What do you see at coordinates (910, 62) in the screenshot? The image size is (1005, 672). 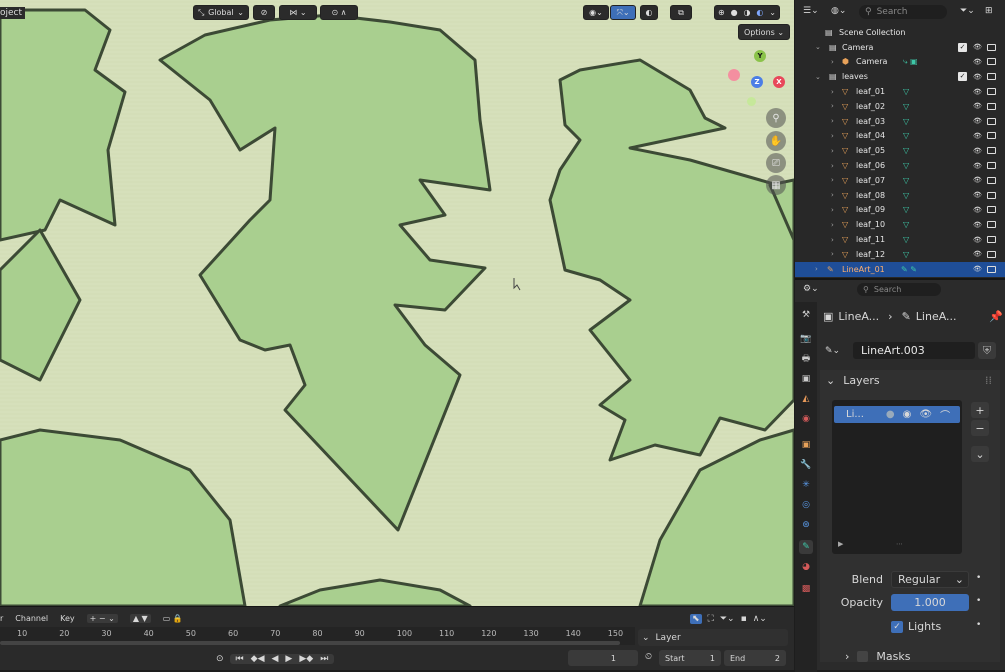 I see `camera-data-icon: ⤷ ▣` at bounding box center [910, 62].